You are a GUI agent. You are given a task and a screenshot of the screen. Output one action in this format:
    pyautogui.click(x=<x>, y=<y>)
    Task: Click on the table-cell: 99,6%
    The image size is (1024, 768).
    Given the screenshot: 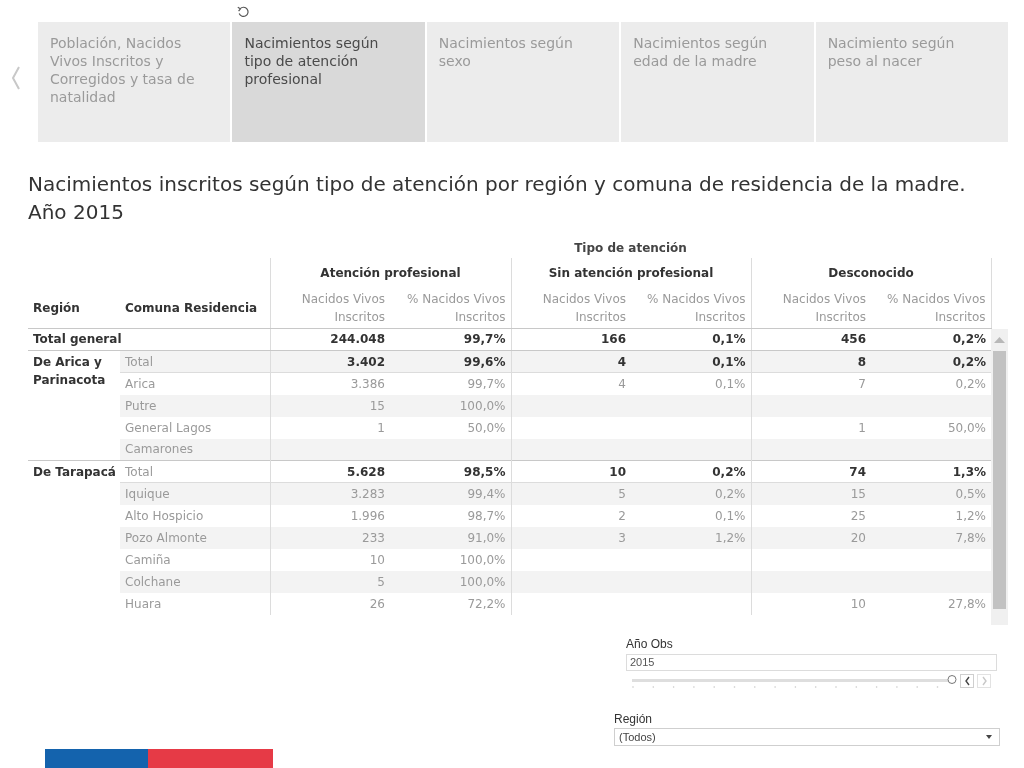 What is the action you would take?
    pyautogui.click(x=450, y=361)
    